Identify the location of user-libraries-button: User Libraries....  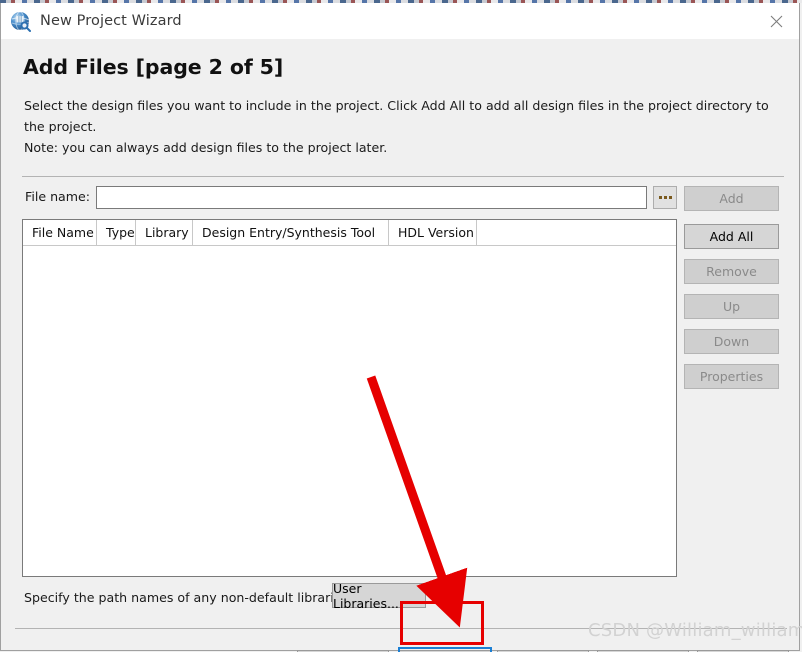
(379, 596).